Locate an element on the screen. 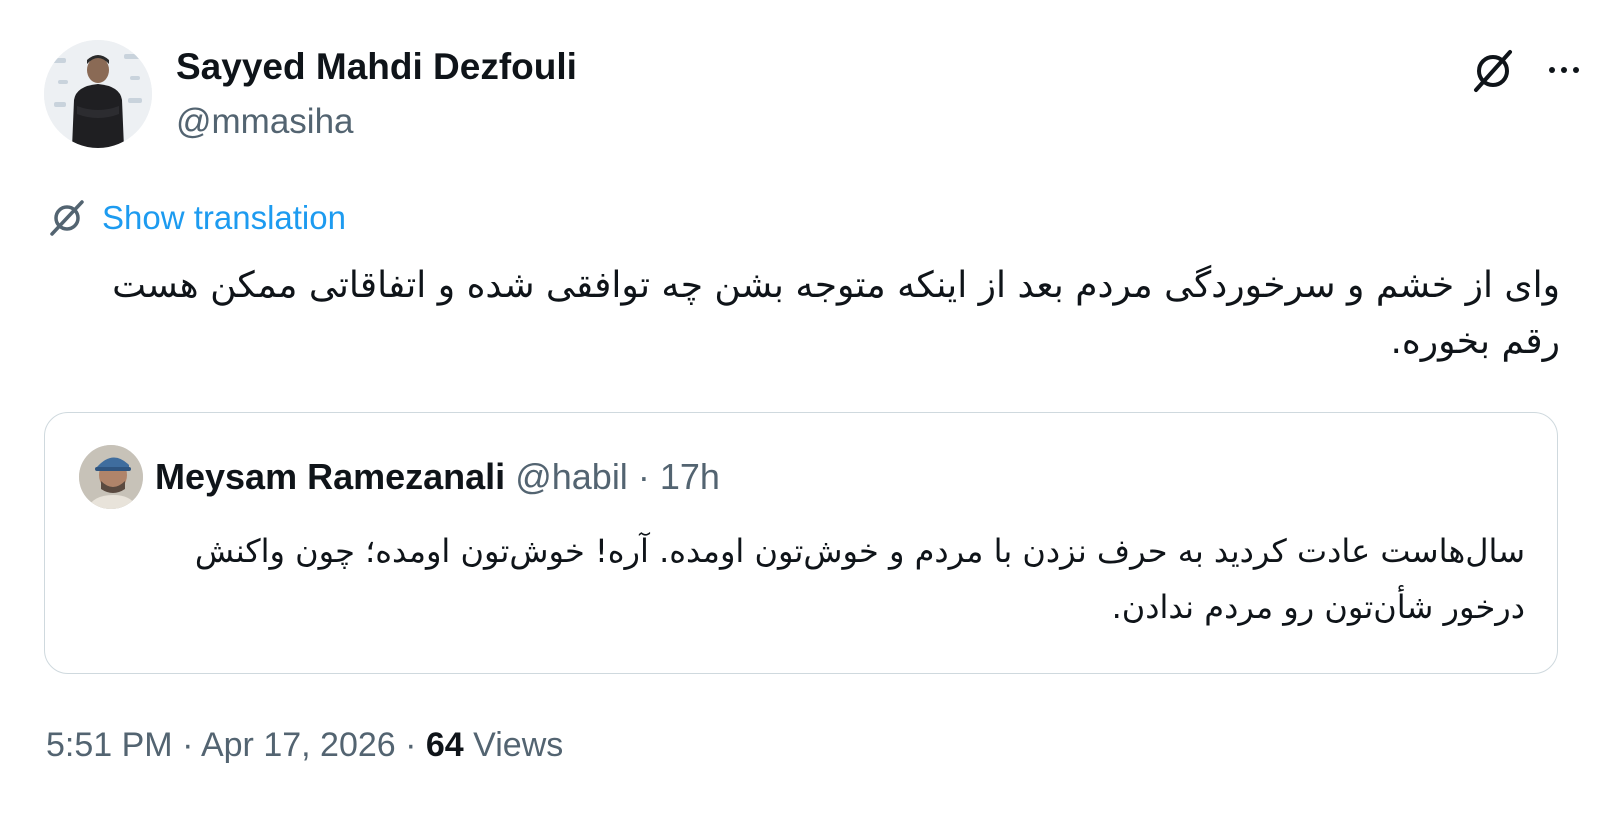 The width and height of the screenshot is (1600, 825). quote-author-avatar-image is located at coordinates (111, 477).